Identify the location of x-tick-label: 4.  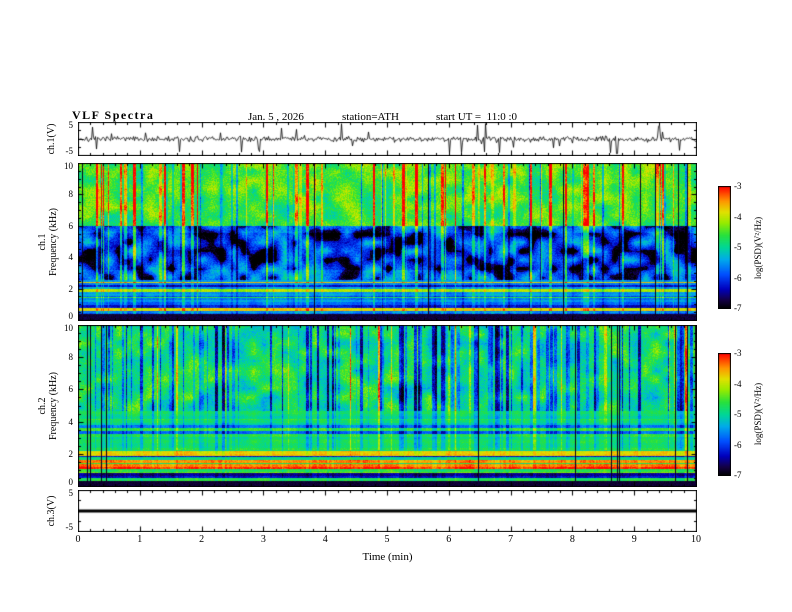
(325, 539).